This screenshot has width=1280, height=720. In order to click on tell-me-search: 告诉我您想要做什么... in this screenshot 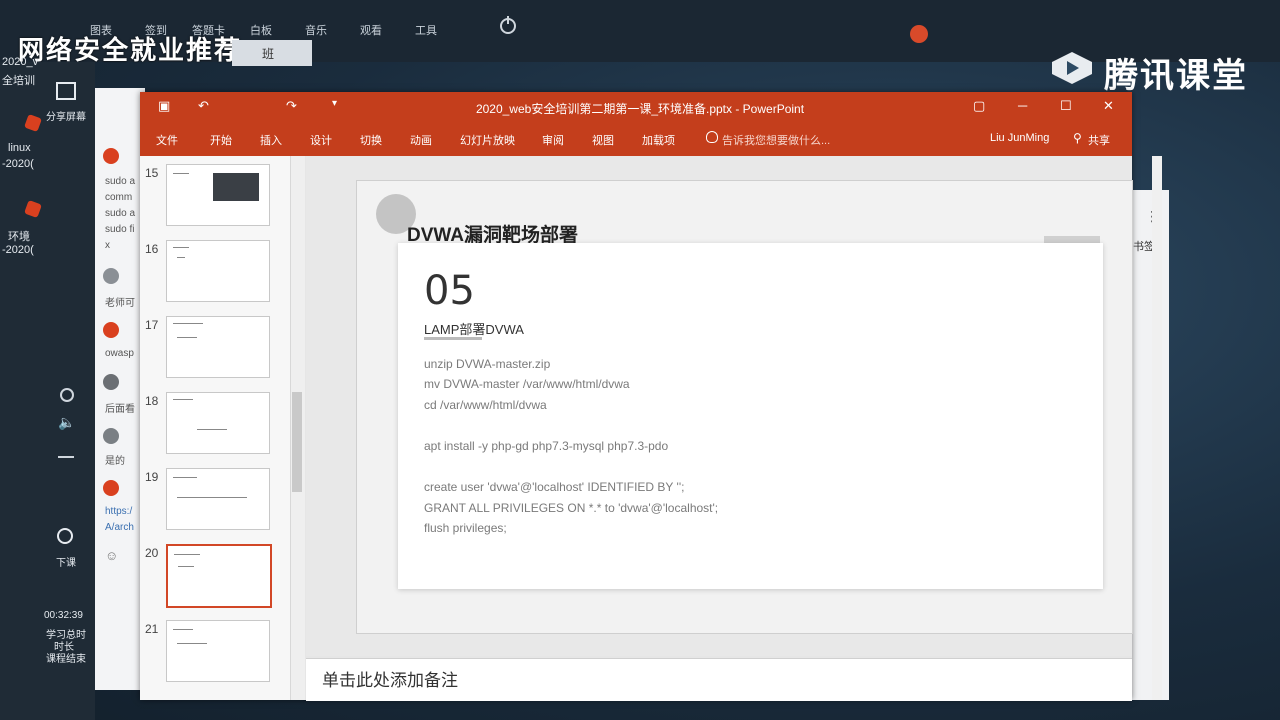, I will do `click(776, 140)`.